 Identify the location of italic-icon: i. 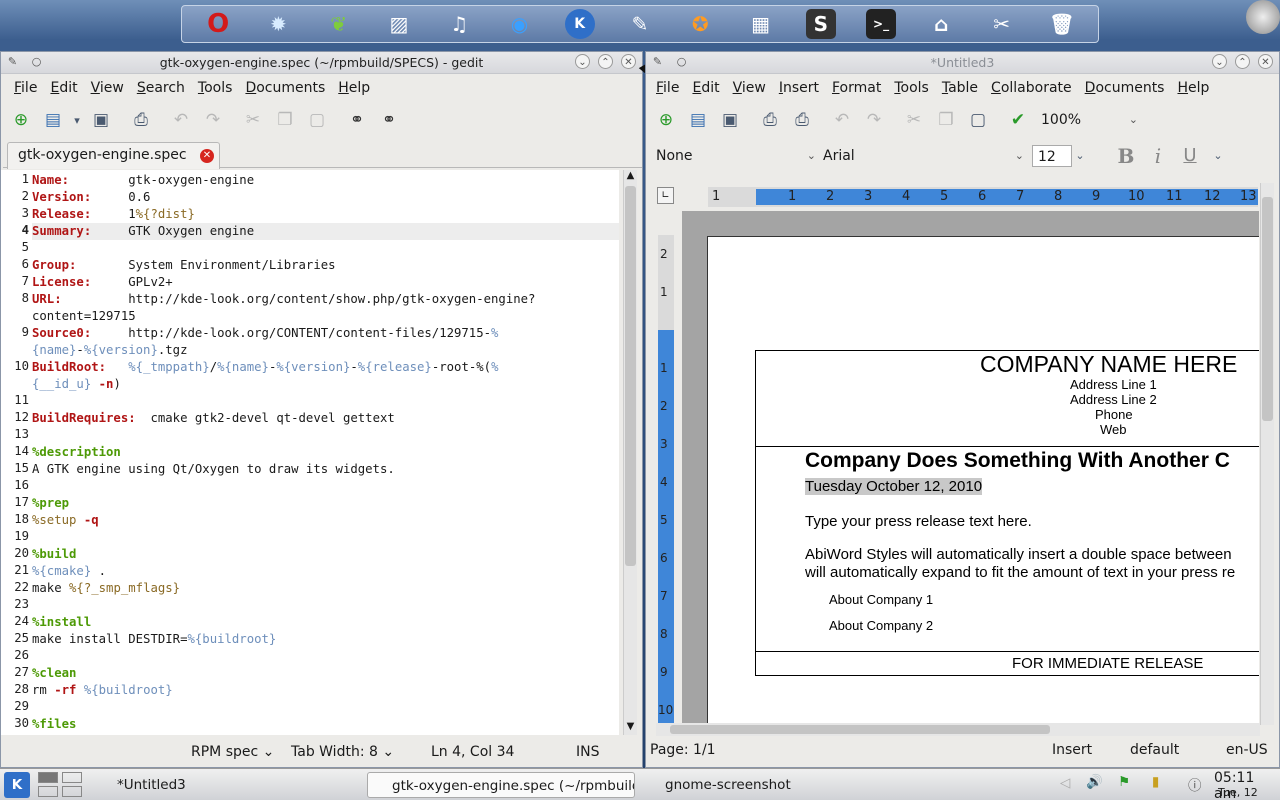
(1158, 156).